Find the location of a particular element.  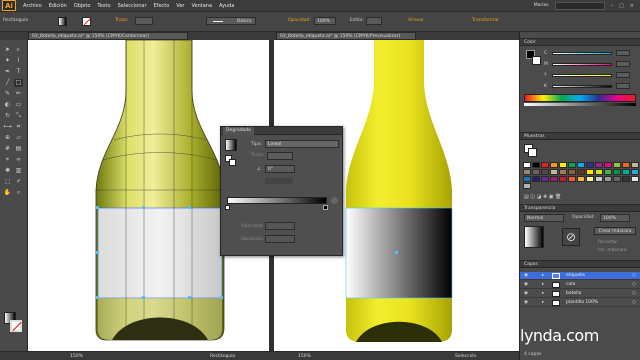

menu-edicion: Edición is located at coordinates (58, 6).